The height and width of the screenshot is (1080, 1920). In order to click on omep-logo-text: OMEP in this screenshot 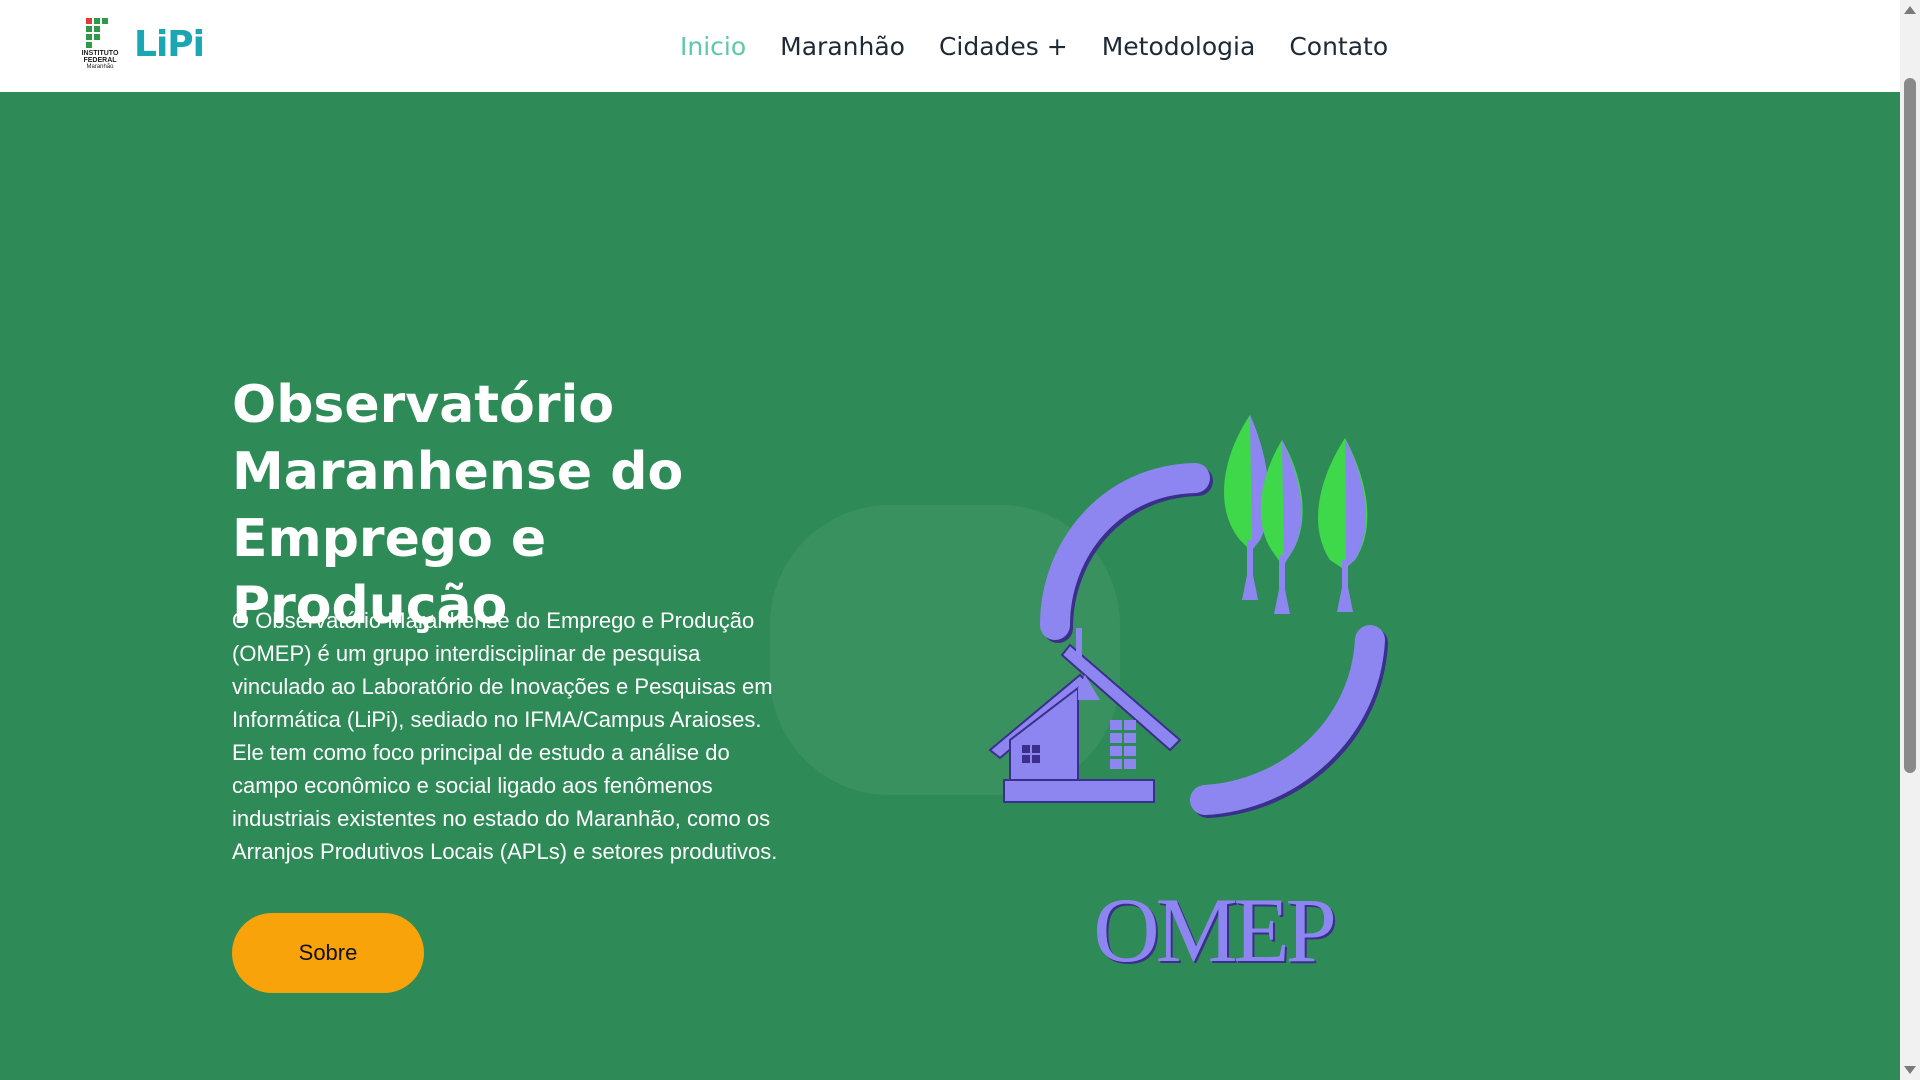, I will do `click(1215, 930)`.